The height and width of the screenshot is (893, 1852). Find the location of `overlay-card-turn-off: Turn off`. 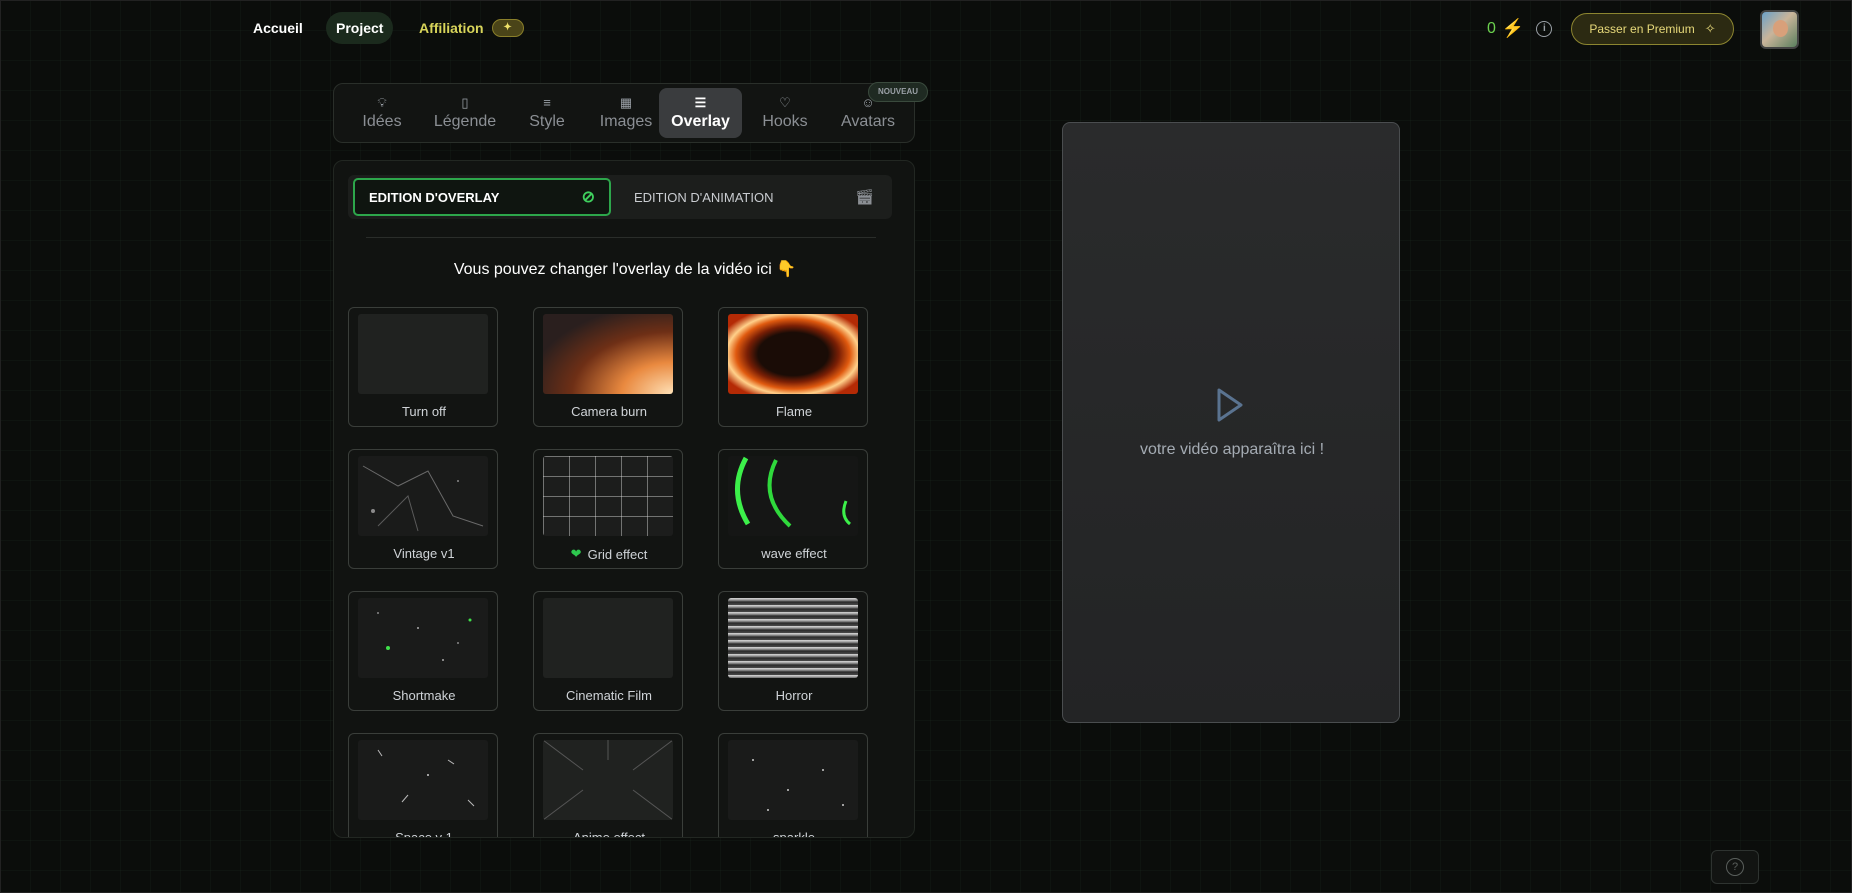

overlay-card-turn-off: Turn off is located at coordinates (423, 367).